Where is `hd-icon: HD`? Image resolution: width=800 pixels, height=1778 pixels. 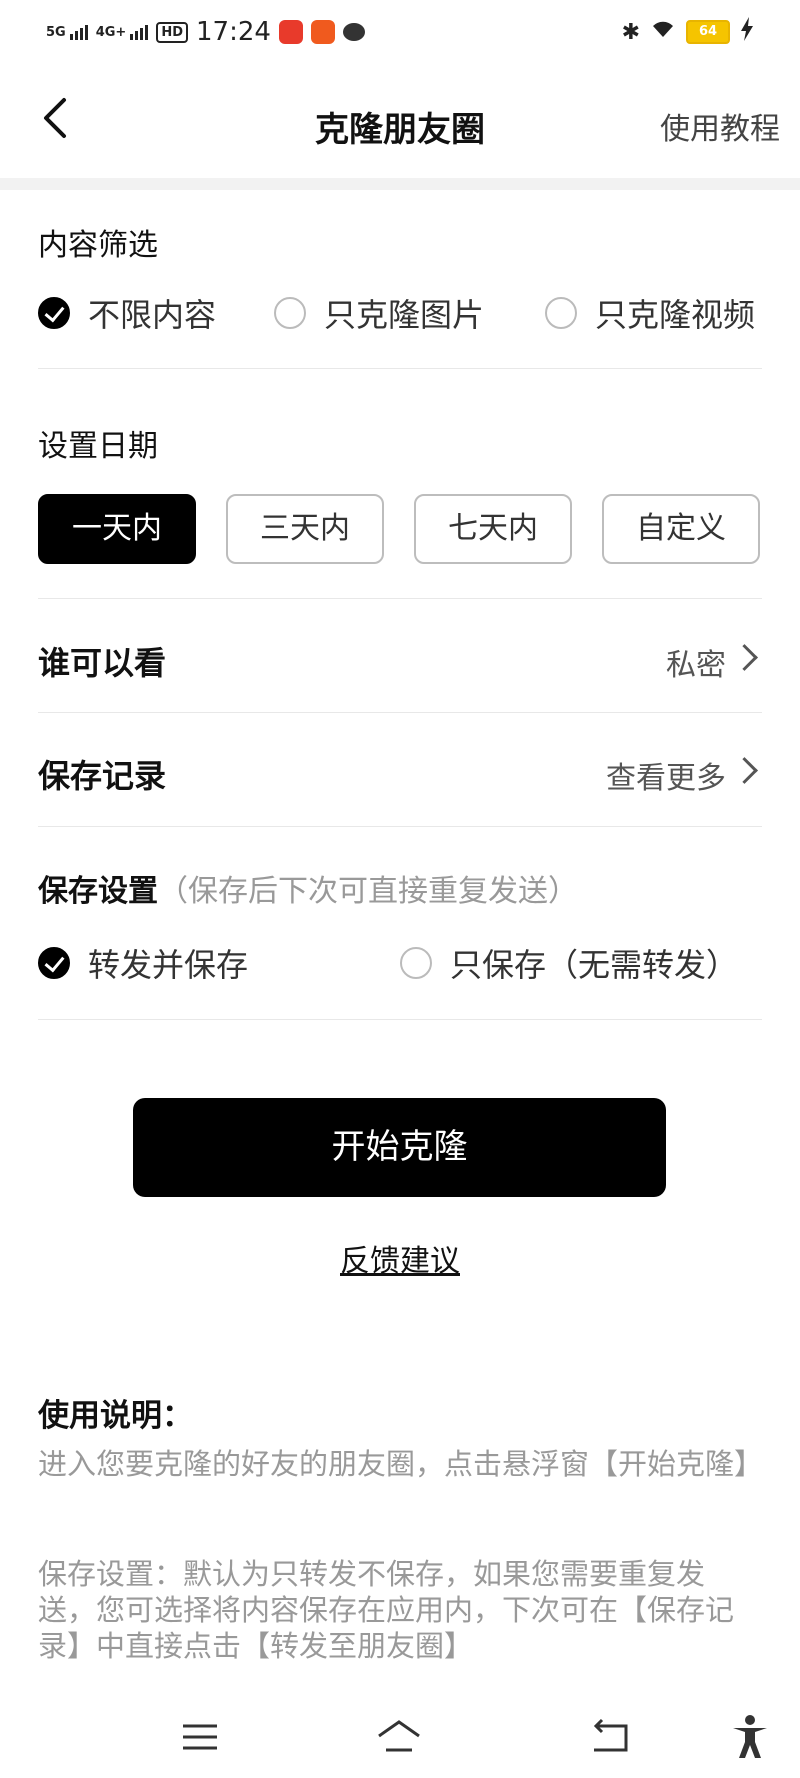
hd-icon: HD is located at coordinates (172, 32).